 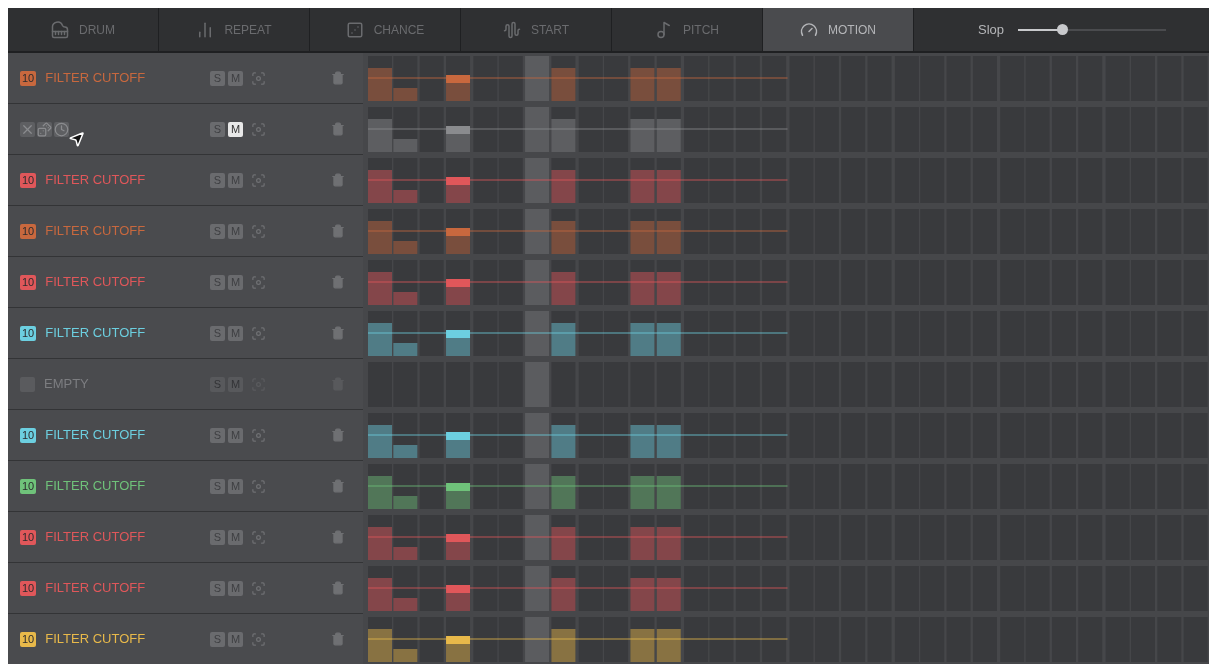 I want to click on clock-icon, so click(x=61, y=129).